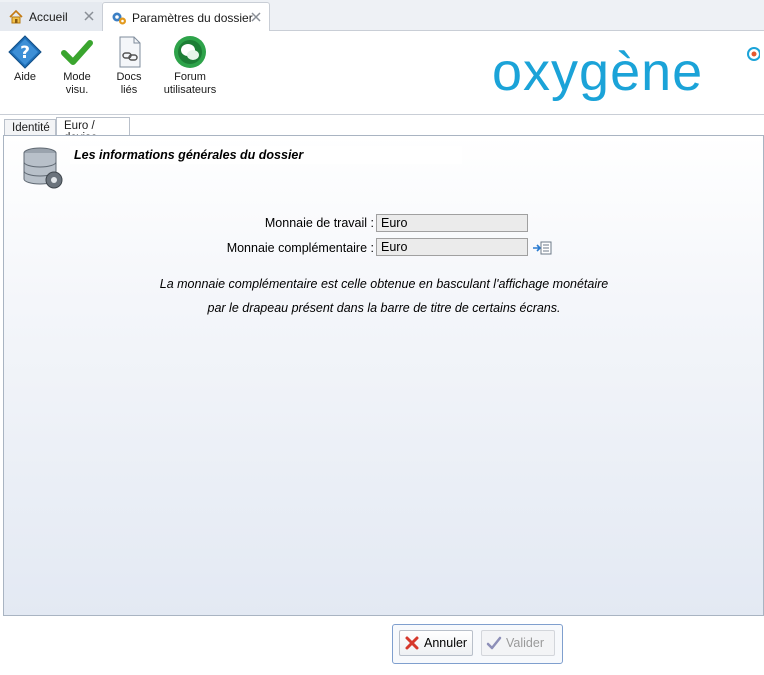 The height and width of the screenshot is (675, 764). I want to click on database-settings-icon, so click(42, 168).